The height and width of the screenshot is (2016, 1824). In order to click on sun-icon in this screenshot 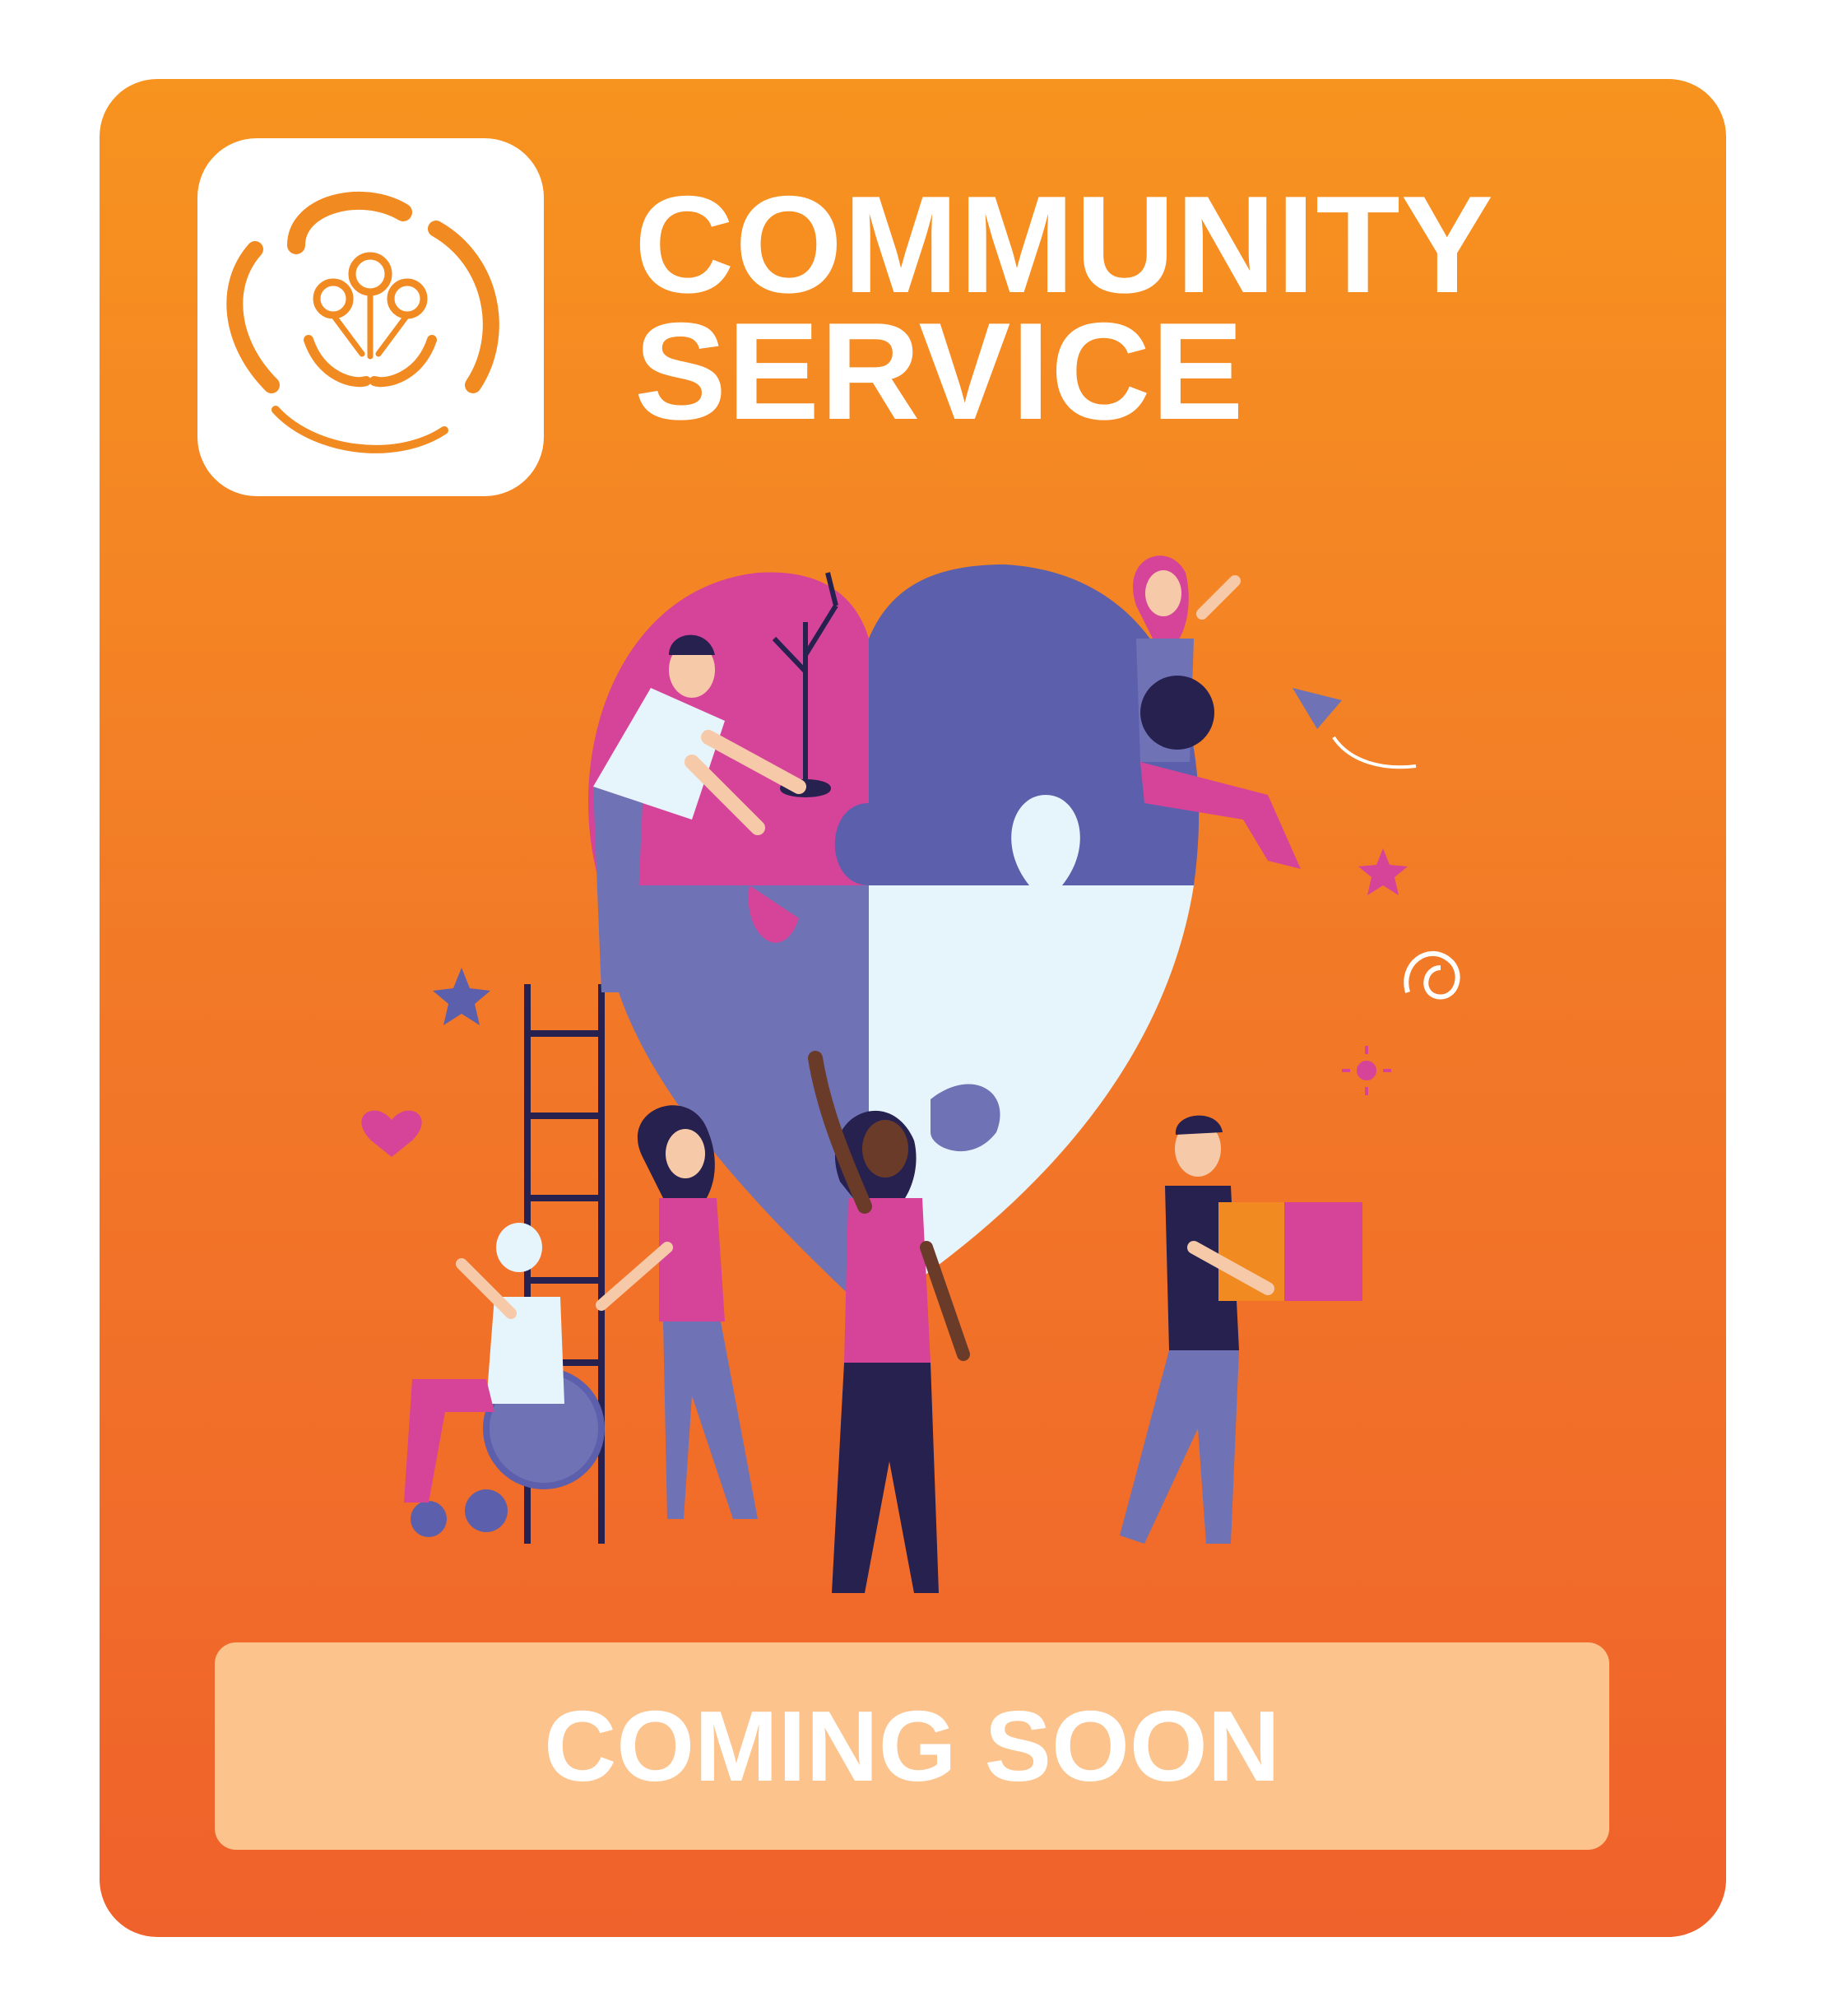, I will do `click(1366, 1070)`.